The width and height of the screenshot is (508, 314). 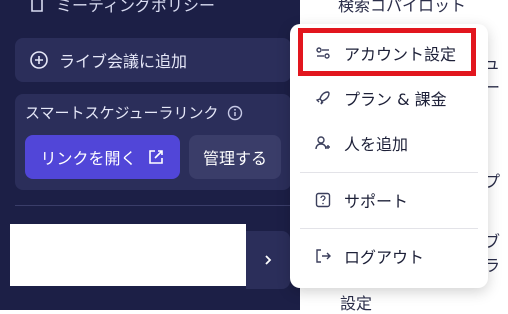 I want to click on chevron-right-icon, so click(x=268, y=260).